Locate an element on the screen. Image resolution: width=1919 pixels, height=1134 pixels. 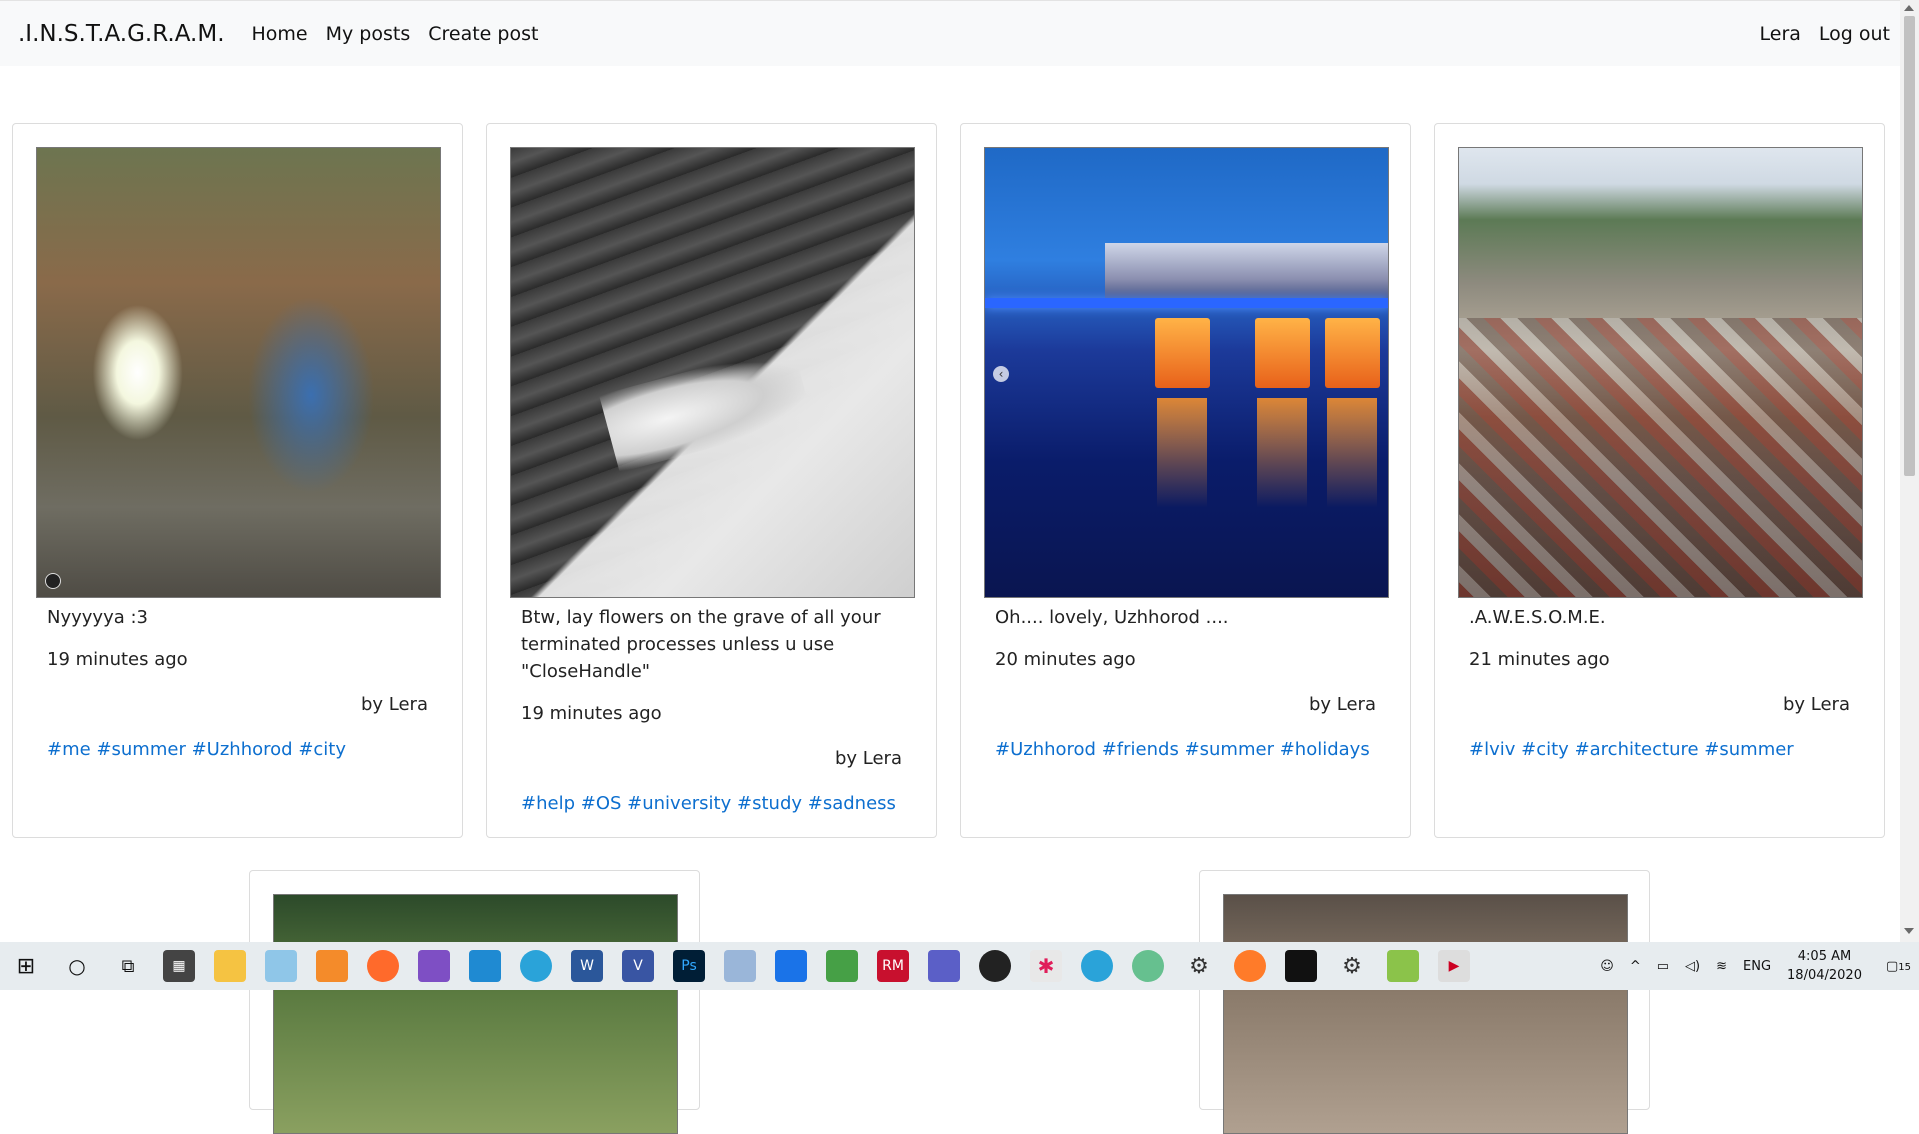
task-view-icon: ⧉ is located at coordinates (128, 966).